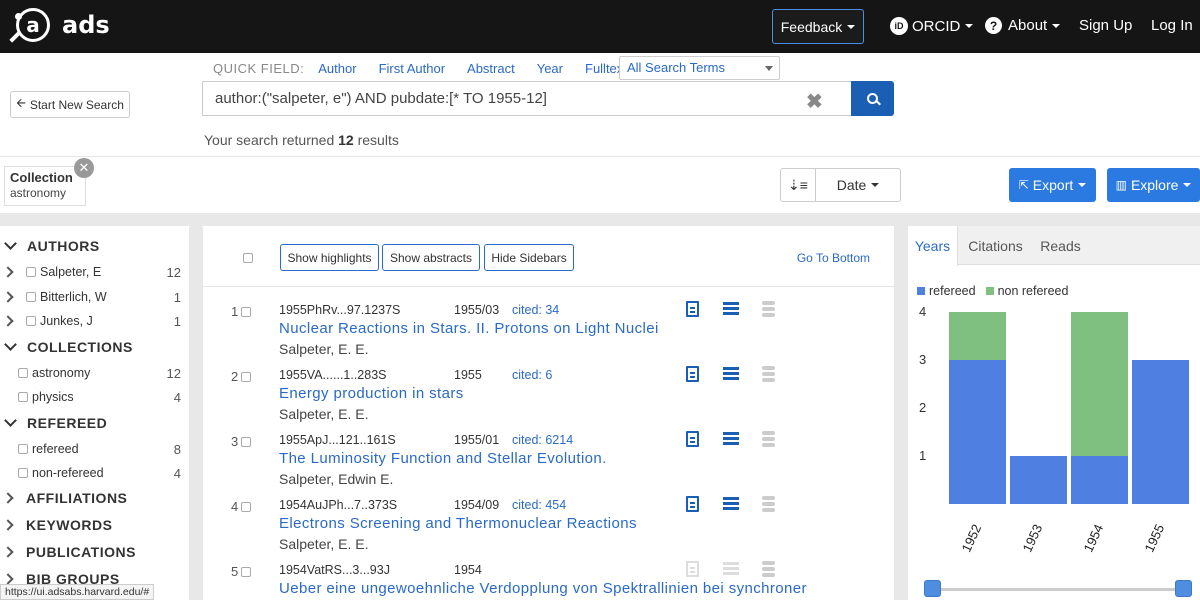  I want to click on citation-count-link: cited: 454, so click(539, 505).